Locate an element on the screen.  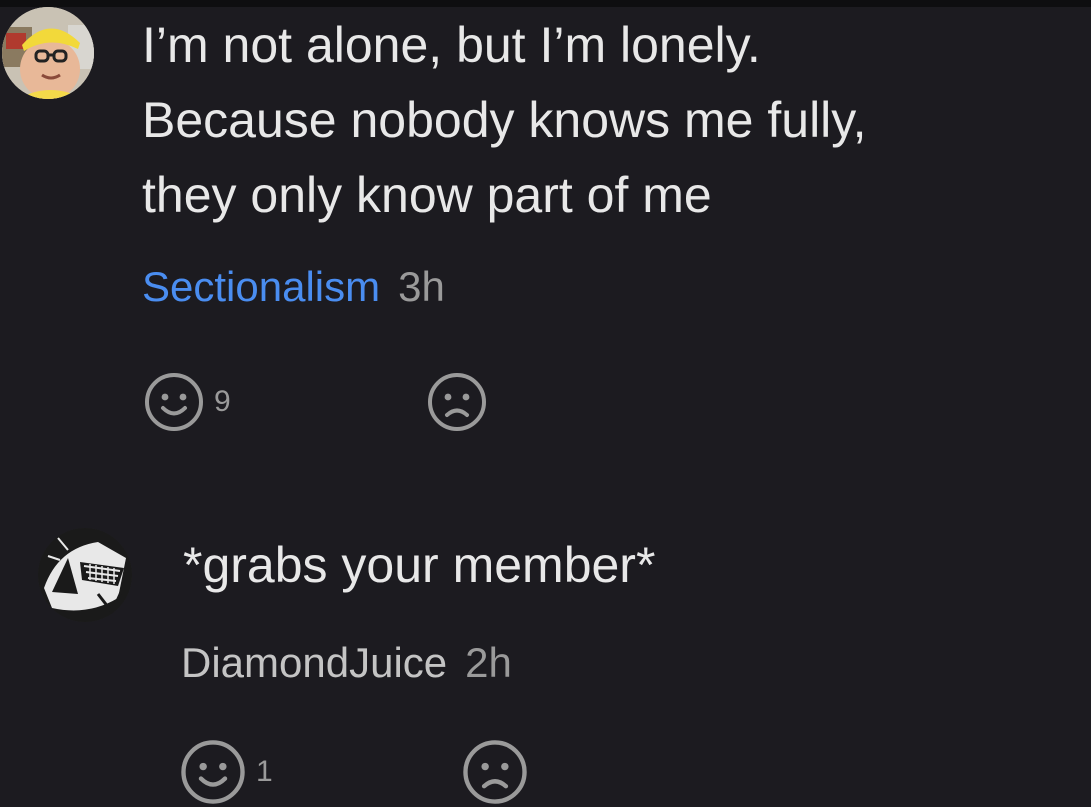
avatar-person-yellow-cap-icon is located at coordinates (48, 53).